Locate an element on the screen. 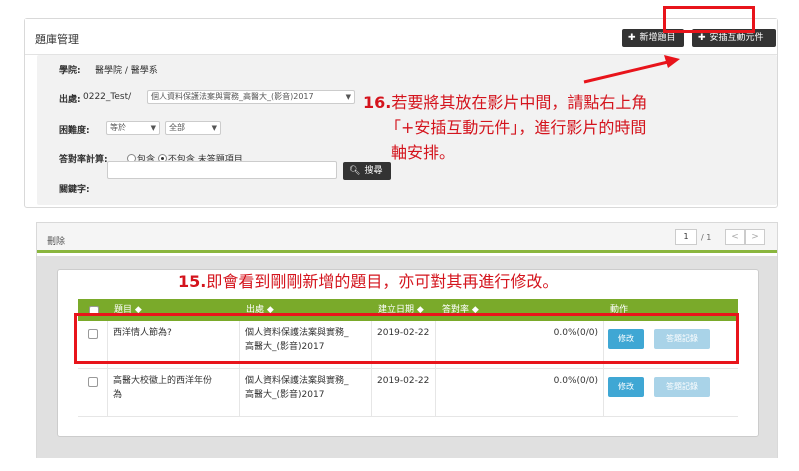  question-line2: 為 is located at coordinates (118, 395).